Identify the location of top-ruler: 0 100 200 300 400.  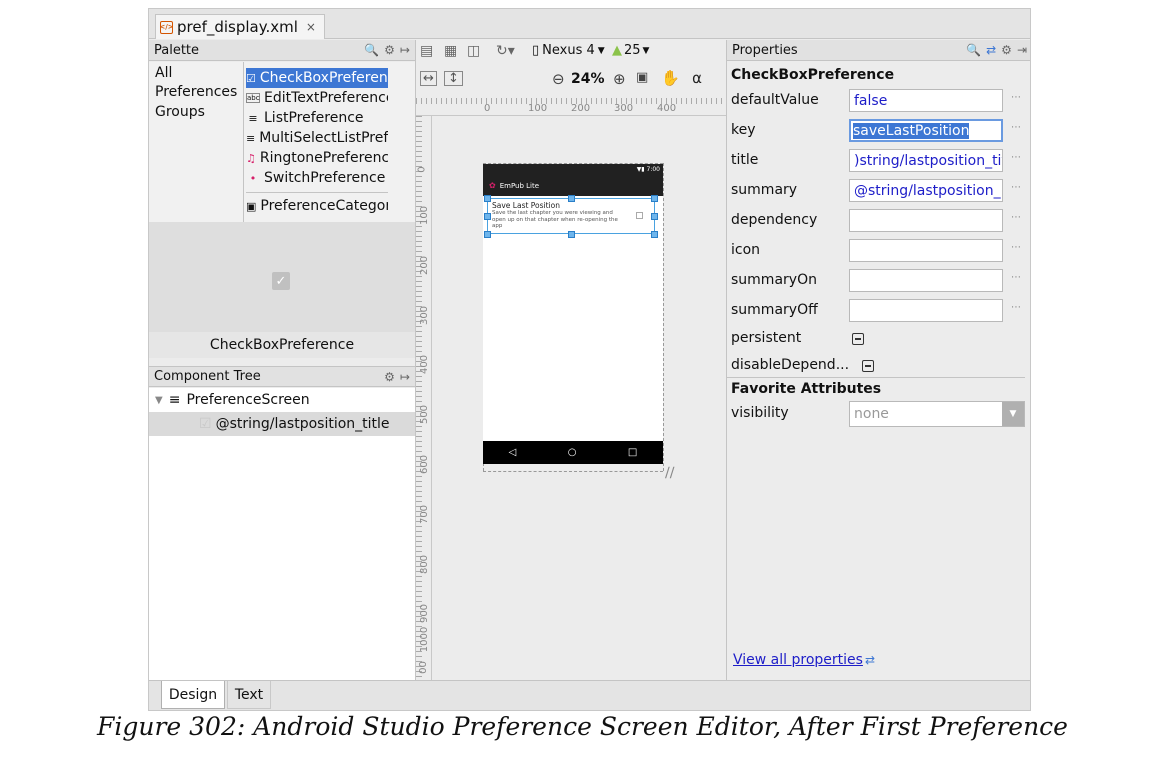
(571, 107).